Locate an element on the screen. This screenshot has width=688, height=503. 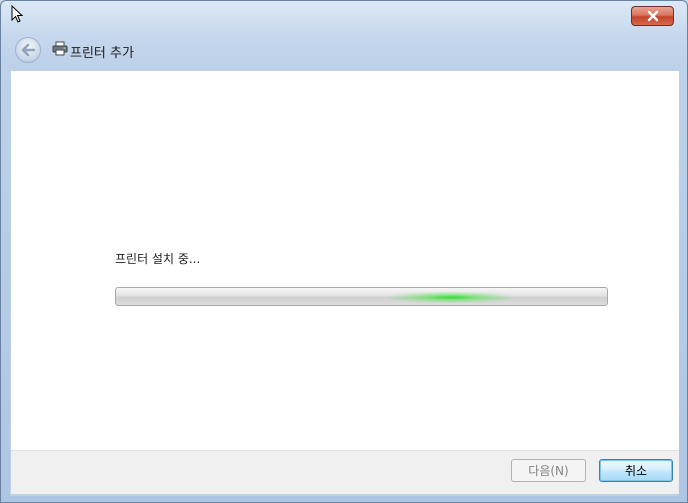
close-icon is located at coordinates (652, 16).